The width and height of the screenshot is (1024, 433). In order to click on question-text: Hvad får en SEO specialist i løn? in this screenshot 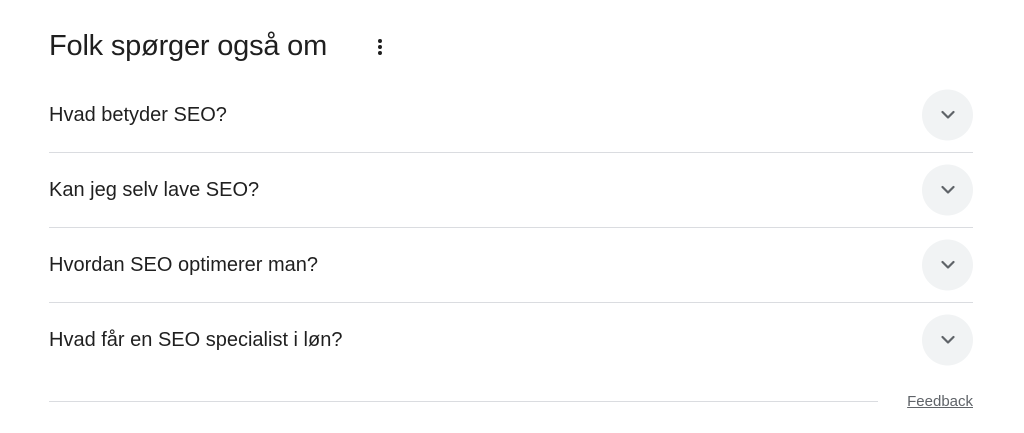, I will do `click(196, 340)`.